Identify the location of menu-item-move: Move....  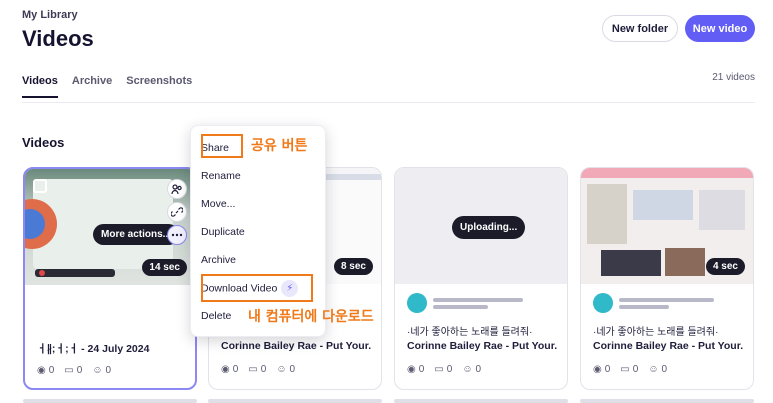
(218, 204).